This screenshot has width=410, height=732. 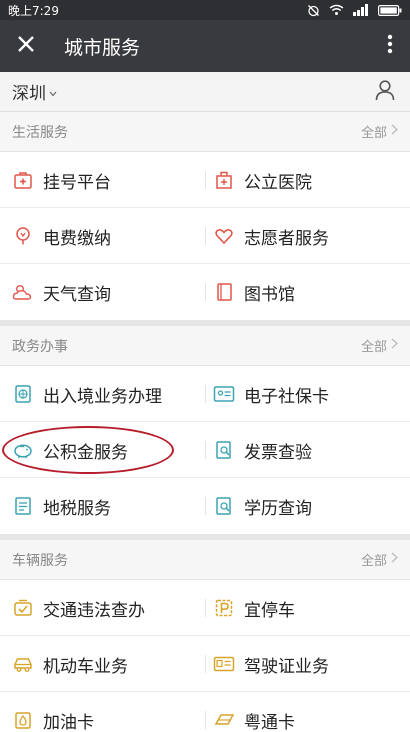 I want to click on service-fuel-card: 加油卡, so click(x=102, y=712).